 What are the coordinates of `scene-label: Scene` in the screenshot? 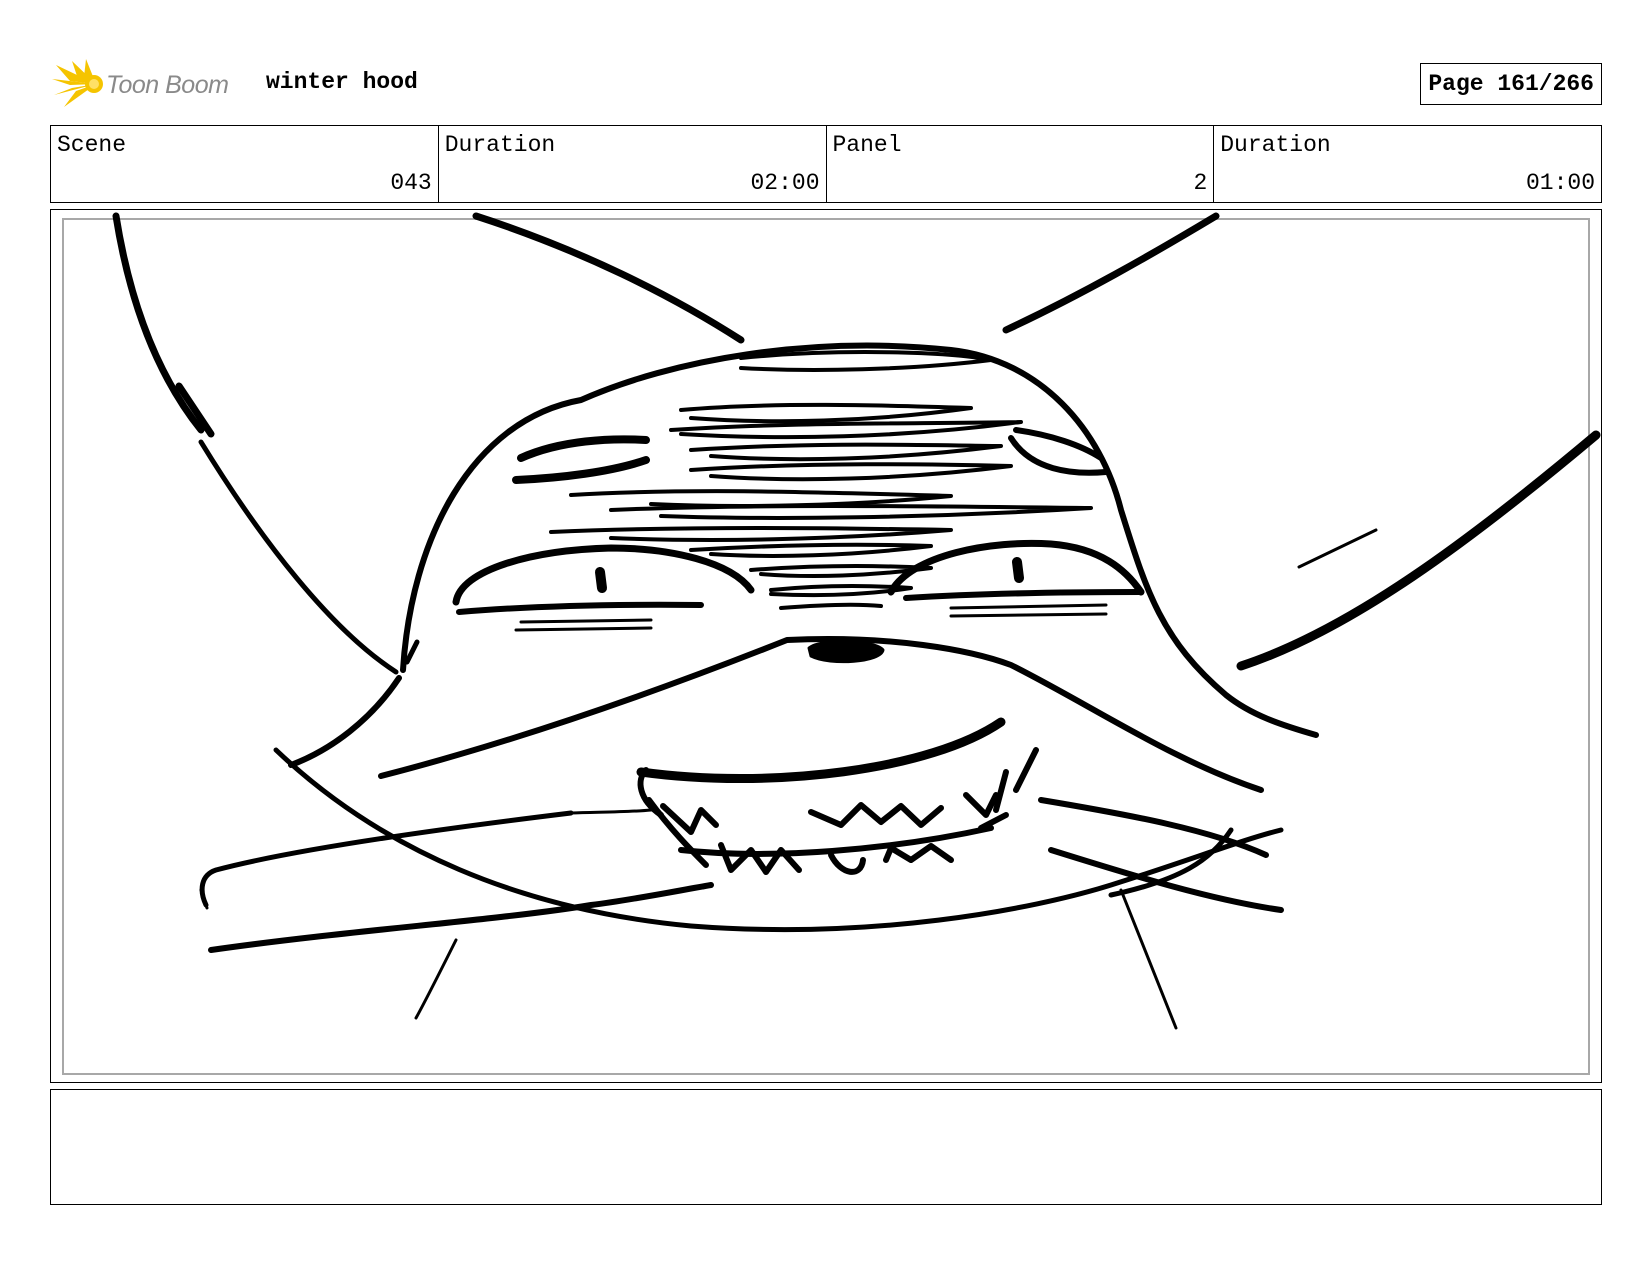 It's located at (92, 145).